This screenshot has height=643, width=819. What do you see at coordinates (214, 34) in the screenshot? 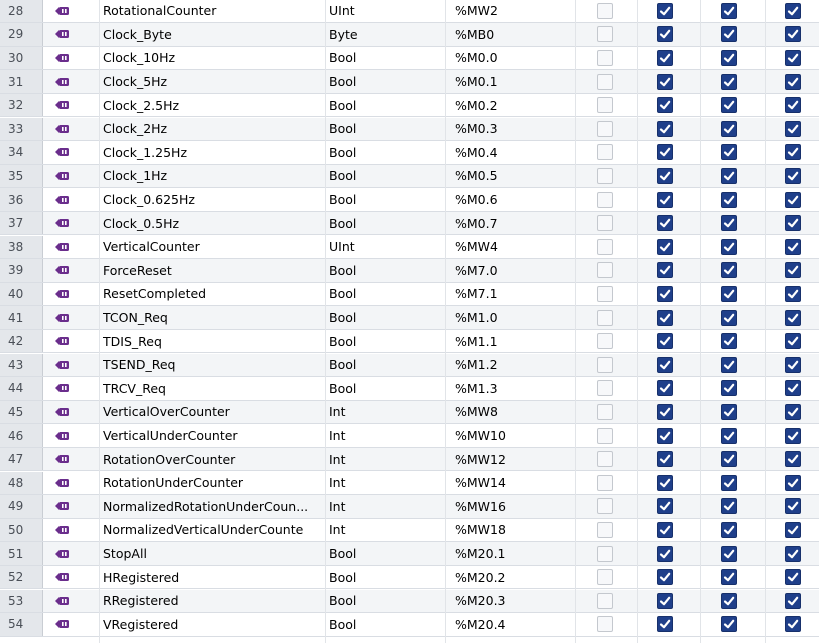
I see `tag-name: Clock_Byte` at bounding box center [214, 34].